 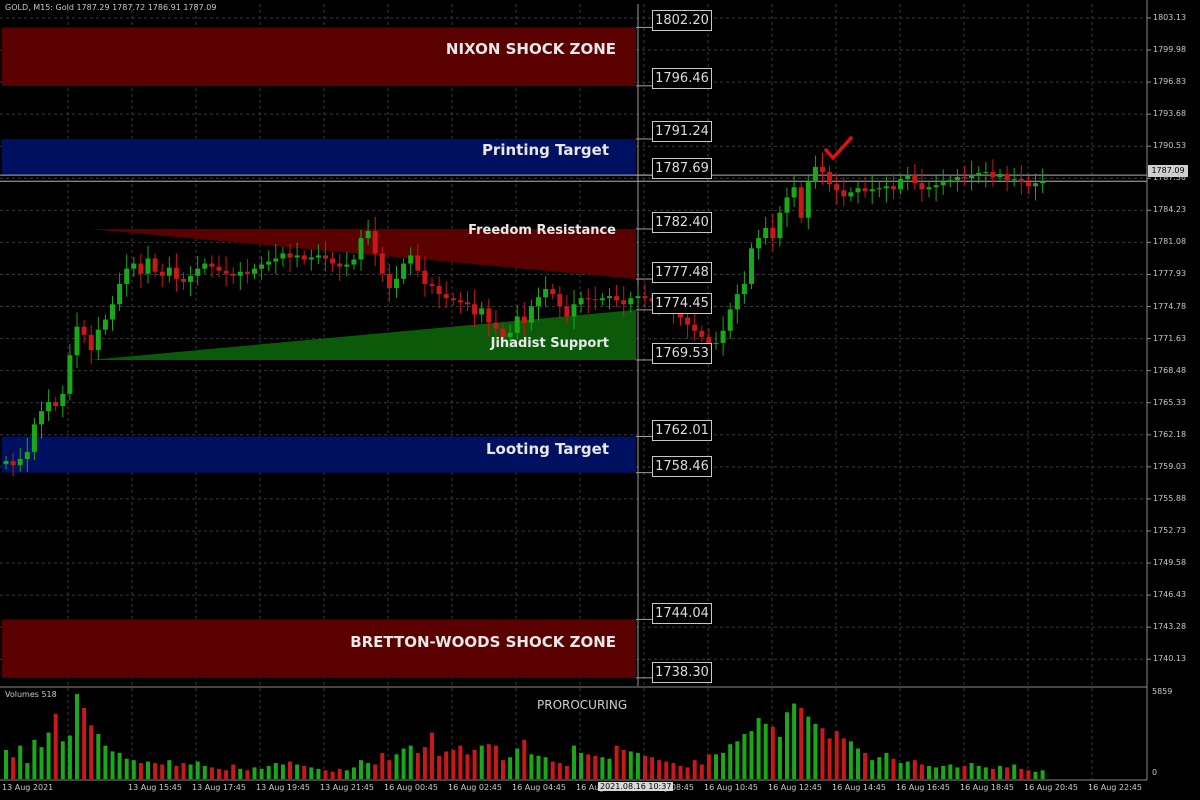 I want to click on y-tick-label: 1796.83, so click(x=1170, y=82).